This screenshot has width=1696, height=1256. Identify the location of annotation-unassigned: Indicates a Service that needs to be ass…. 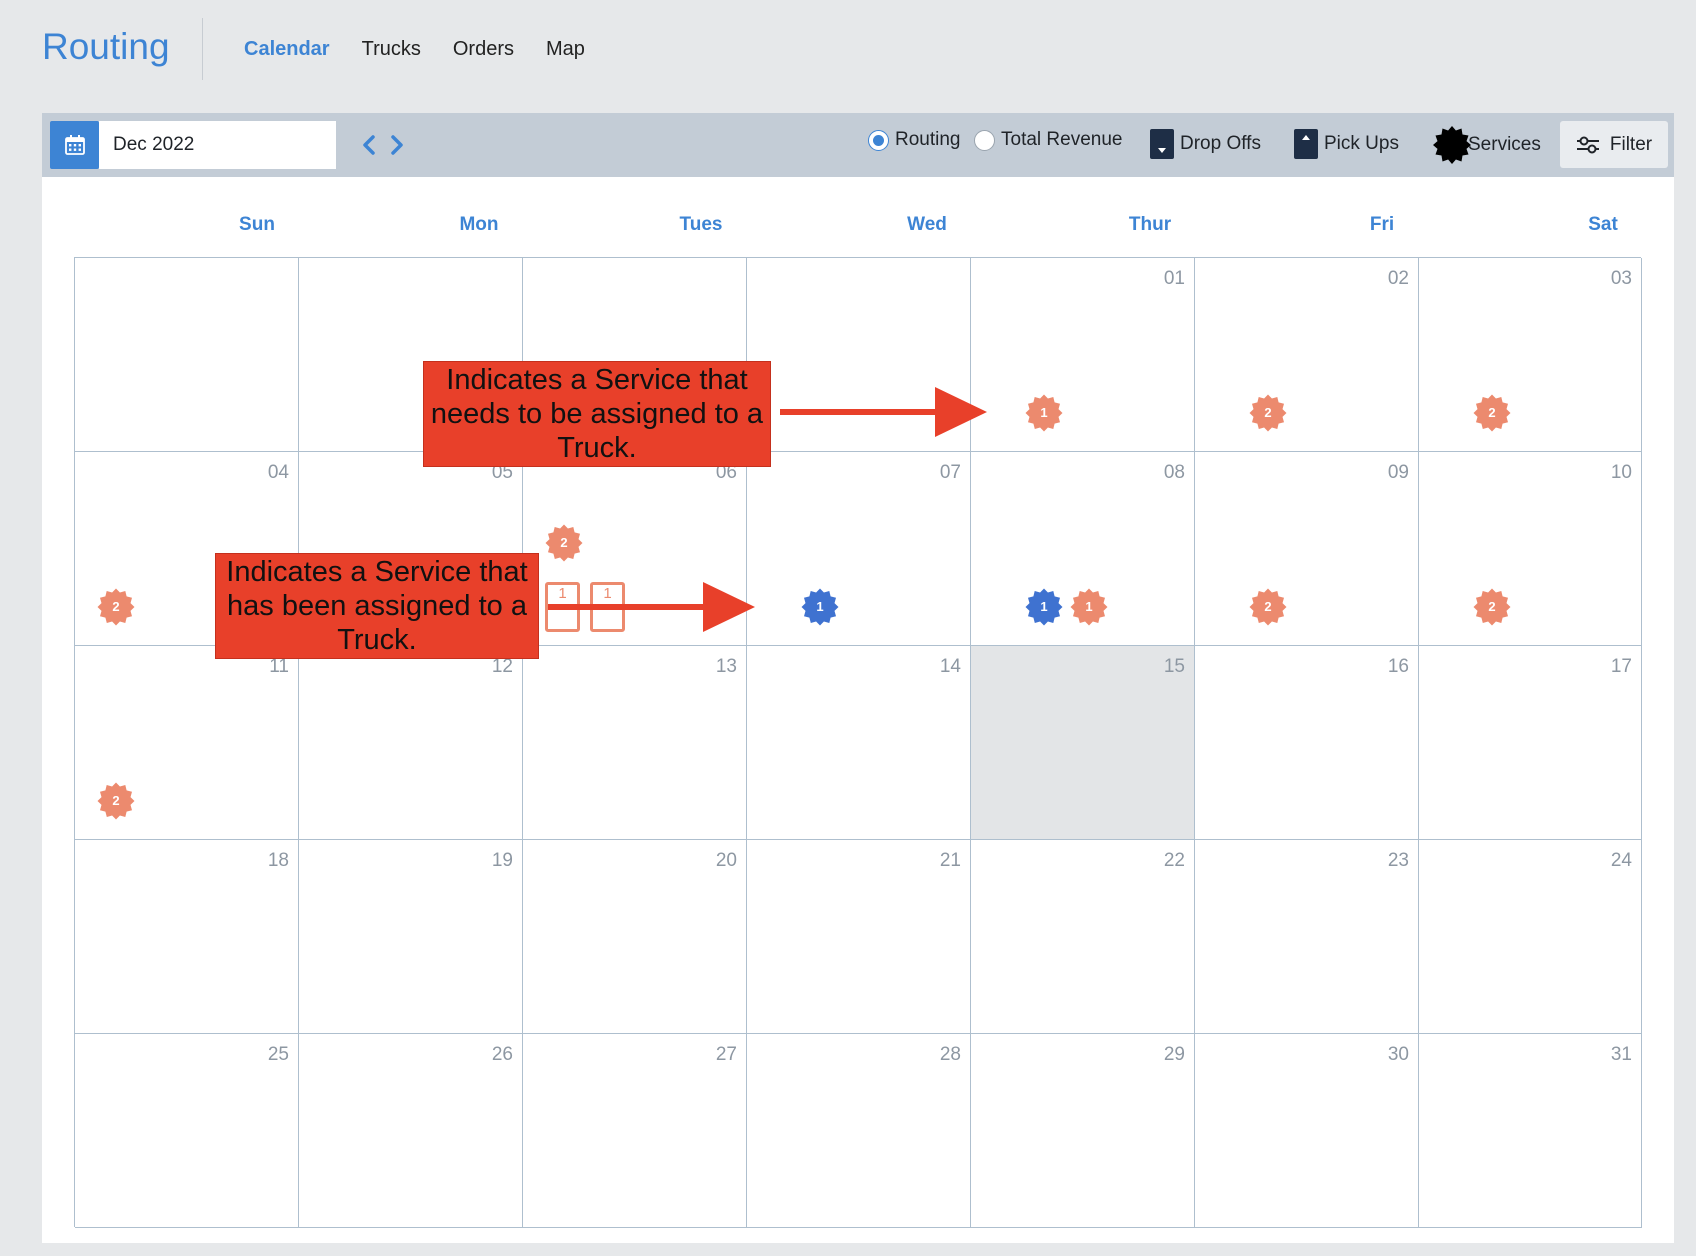
(597, 414).